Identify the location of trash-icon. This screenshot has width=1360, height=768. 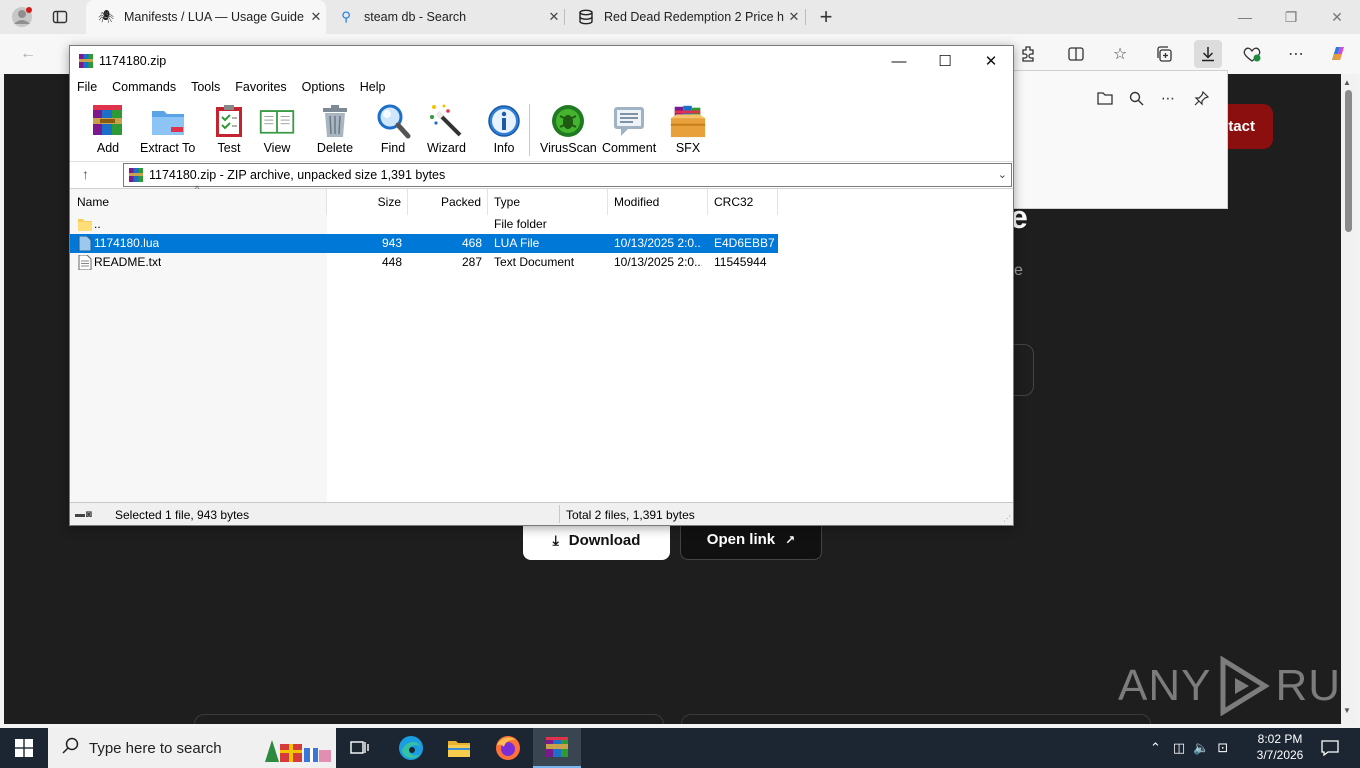
(335, 121).